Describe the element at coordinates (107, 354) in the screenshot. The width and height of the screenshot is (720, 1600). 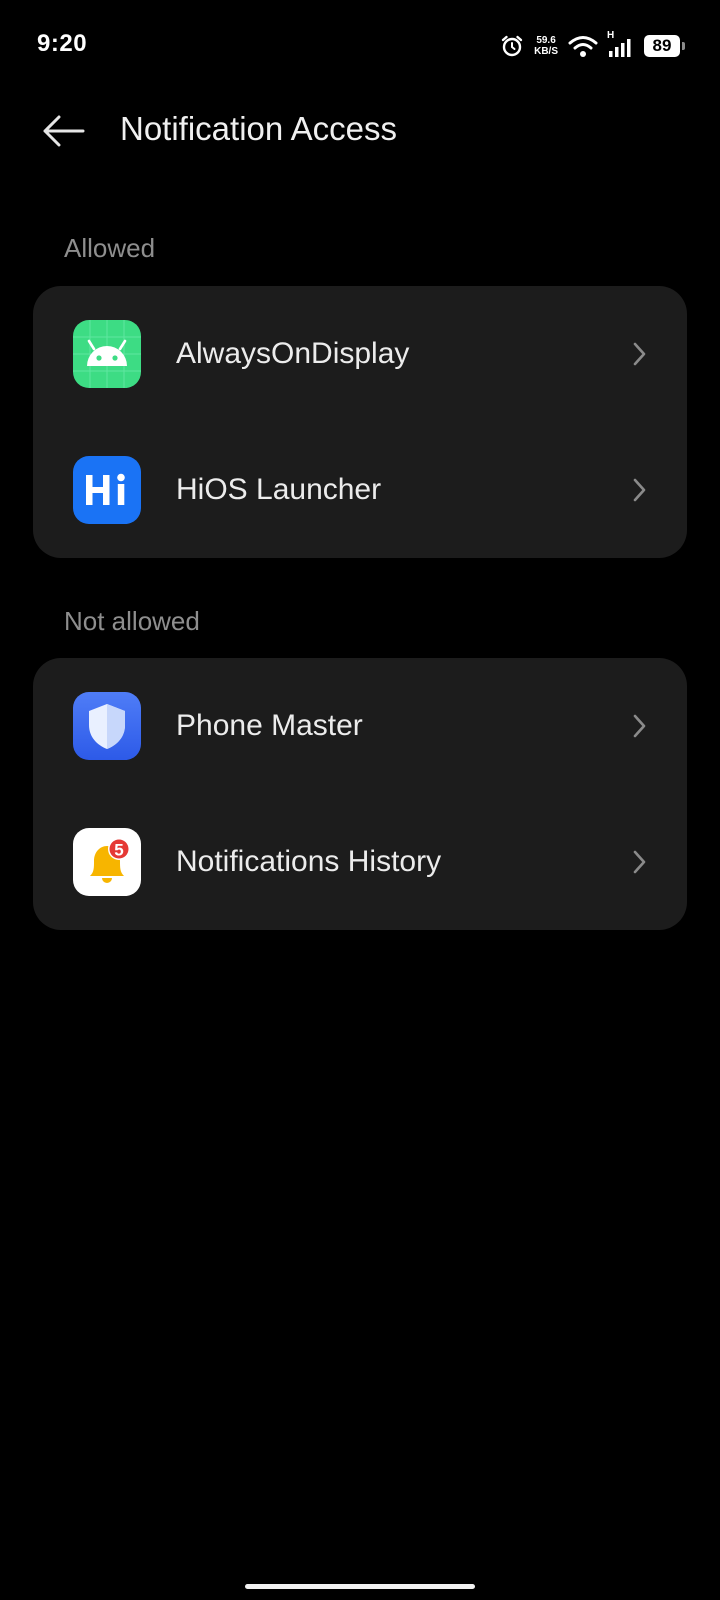
I see `android-icon` at that location.